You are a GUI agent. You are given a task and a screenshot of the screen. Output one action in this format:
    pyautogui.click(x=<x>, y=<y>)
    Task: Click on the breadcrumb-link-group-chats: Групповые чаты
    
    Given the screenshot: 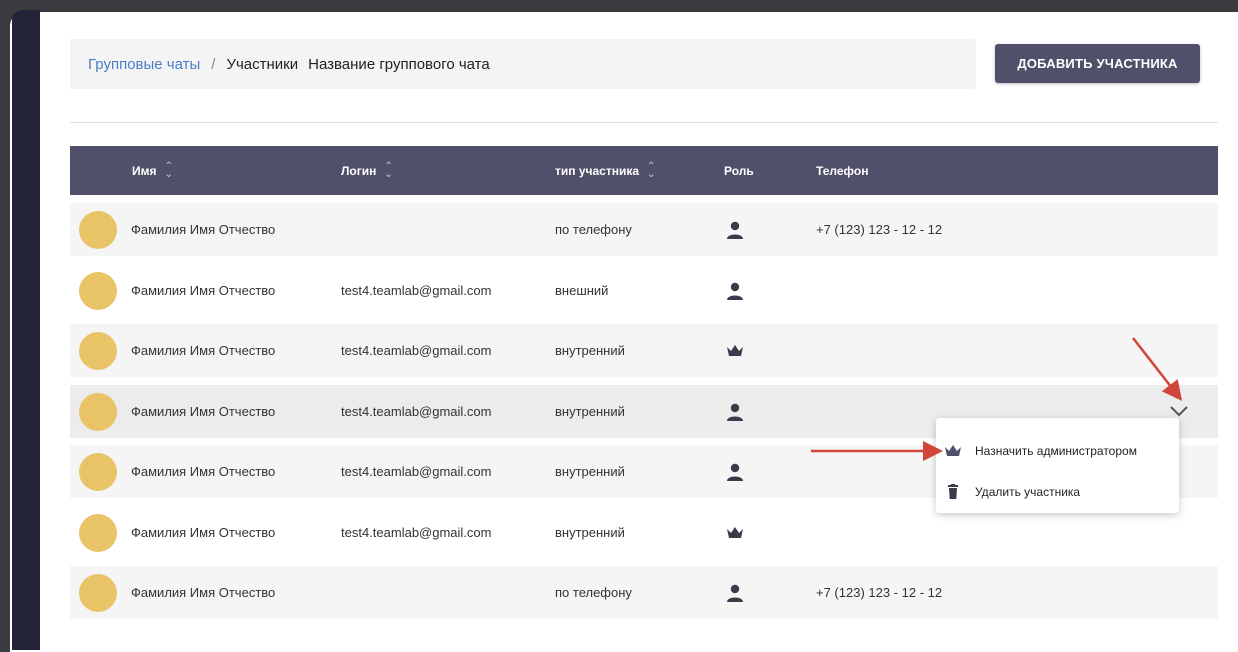 What is the action you would take?
    pyautogui.click(x=144, y=64)
    